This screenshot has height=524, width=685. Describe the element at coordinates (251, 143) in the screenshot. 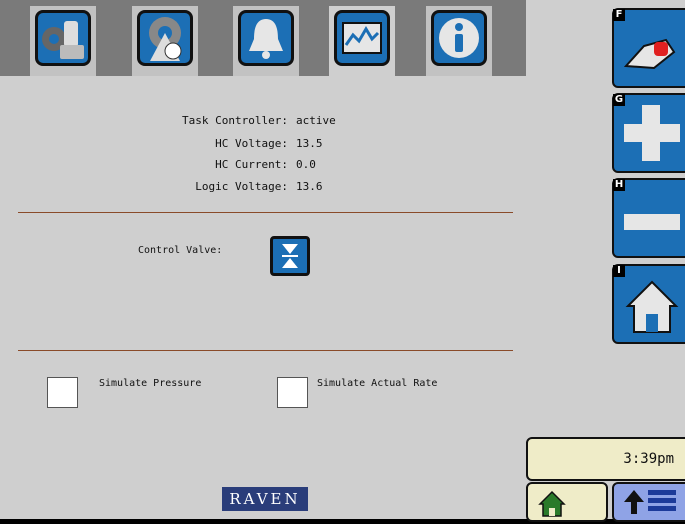

I see `hc-voltage-label: HC Voltage:` at that location.